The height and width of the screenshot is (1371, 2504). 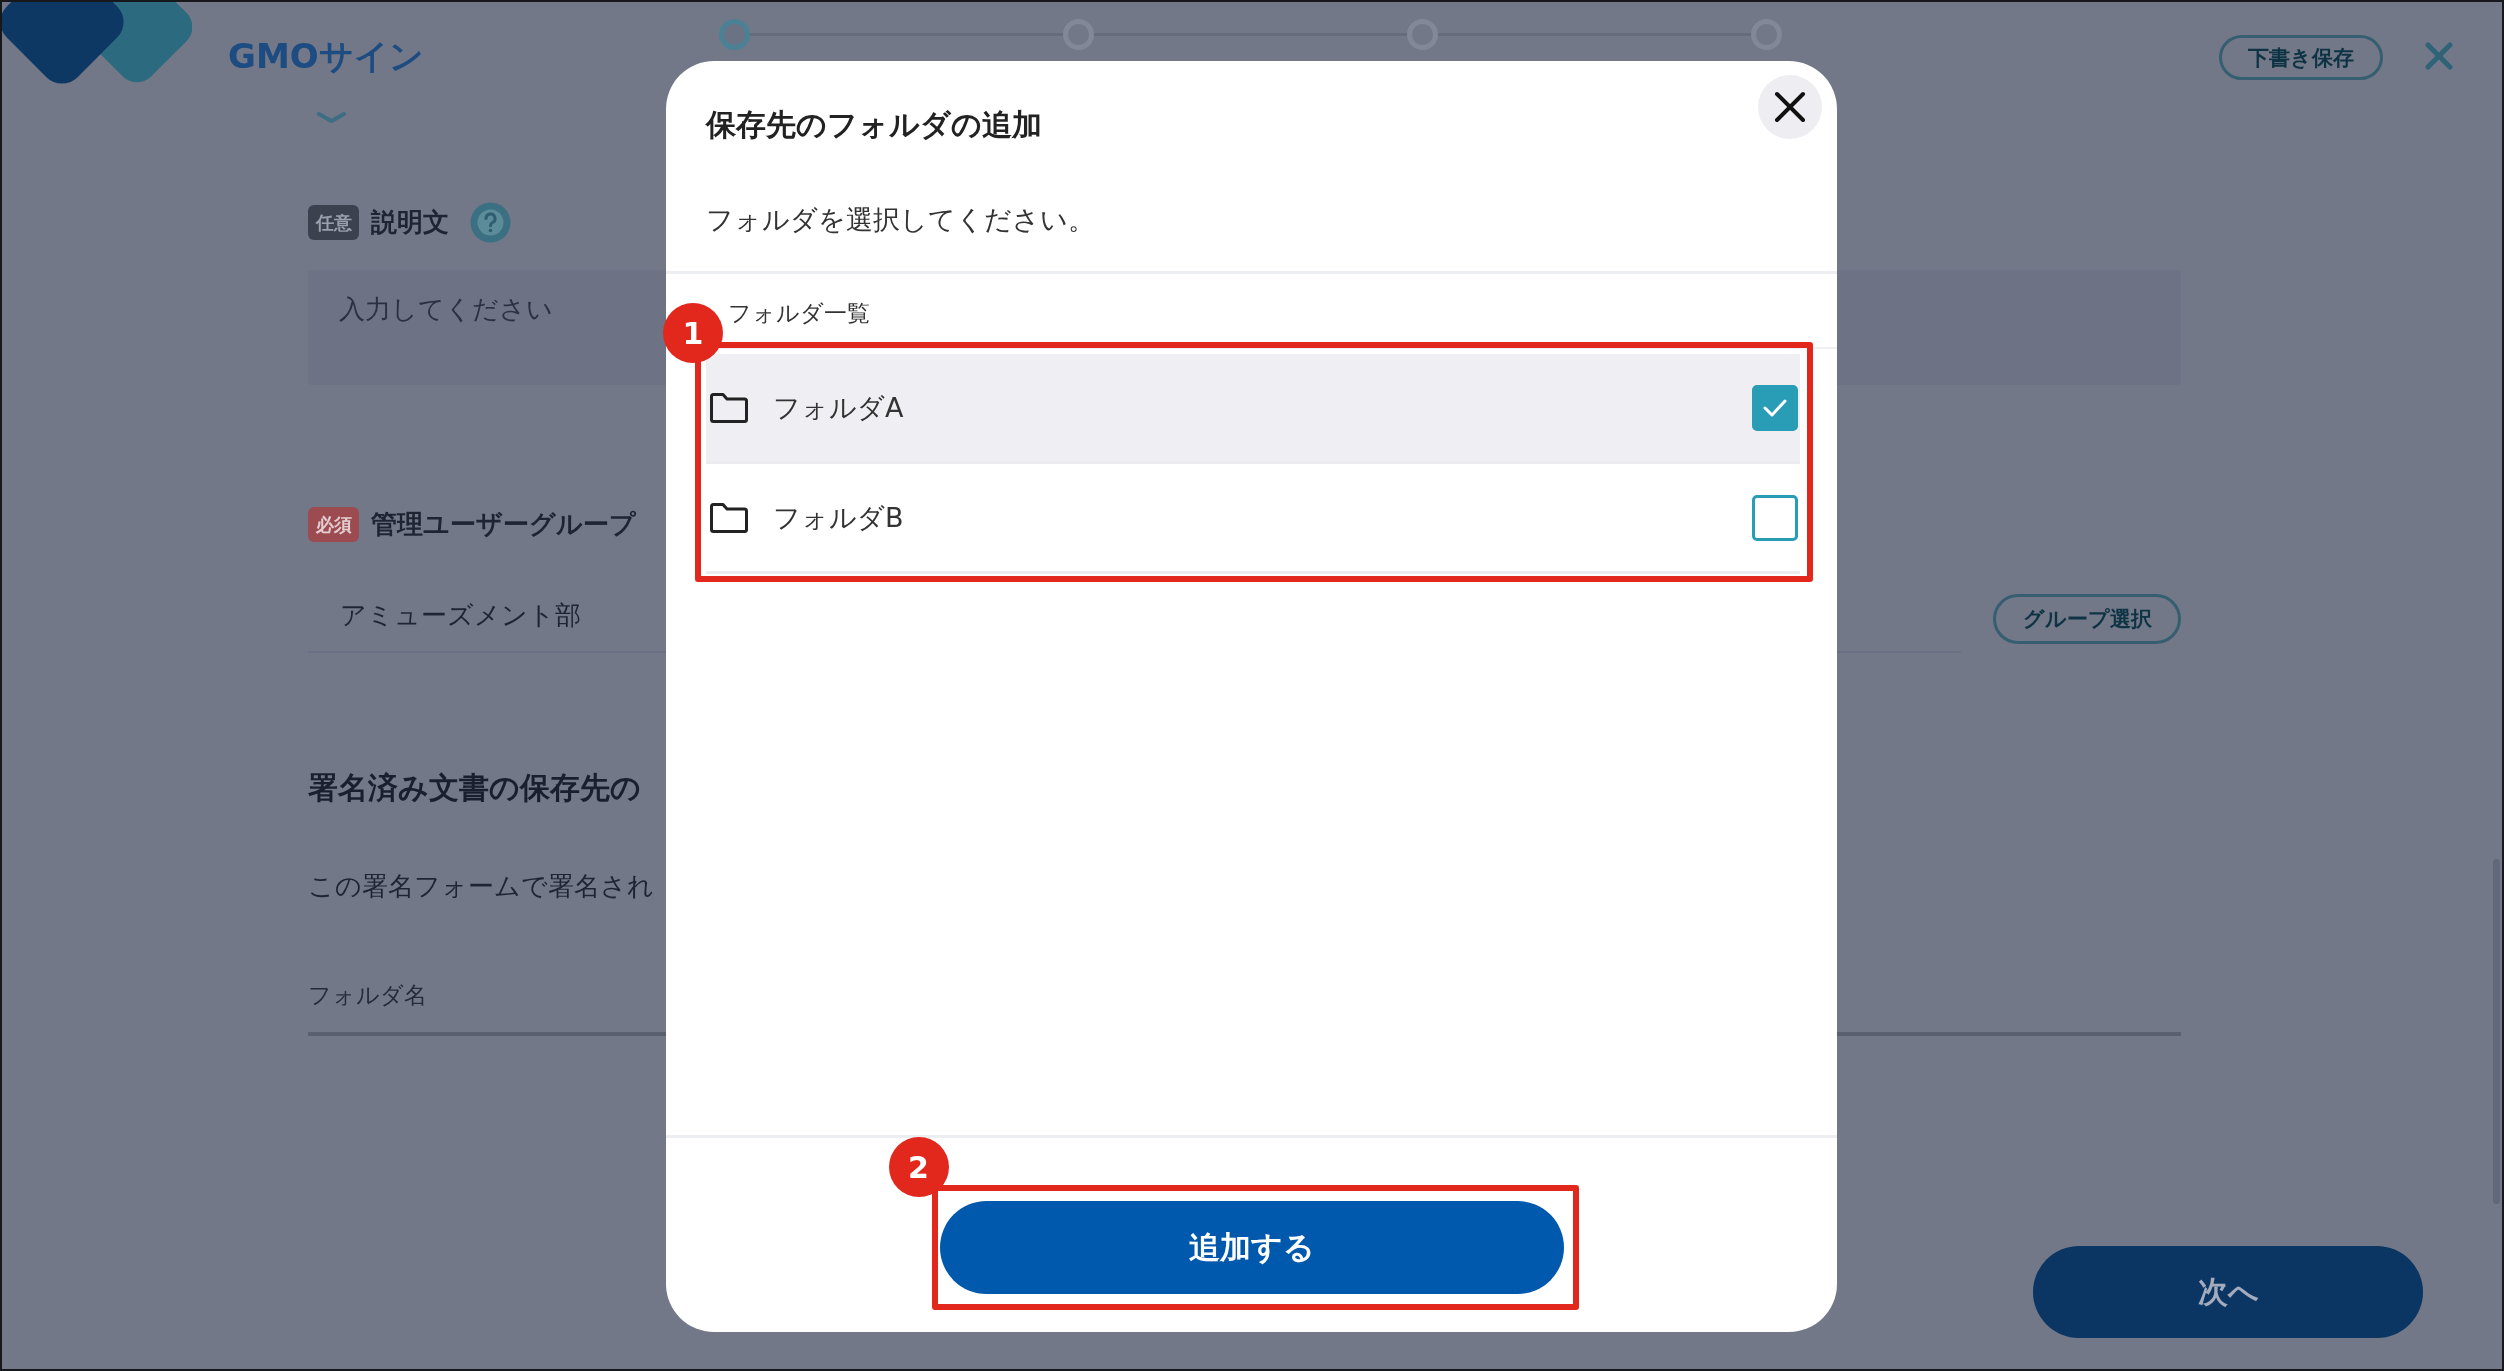 What do you see at coordinates (481, 886) in the screenshot?
I see `section-description: この署名フォームで署名され` at bounding box center [481, 886].